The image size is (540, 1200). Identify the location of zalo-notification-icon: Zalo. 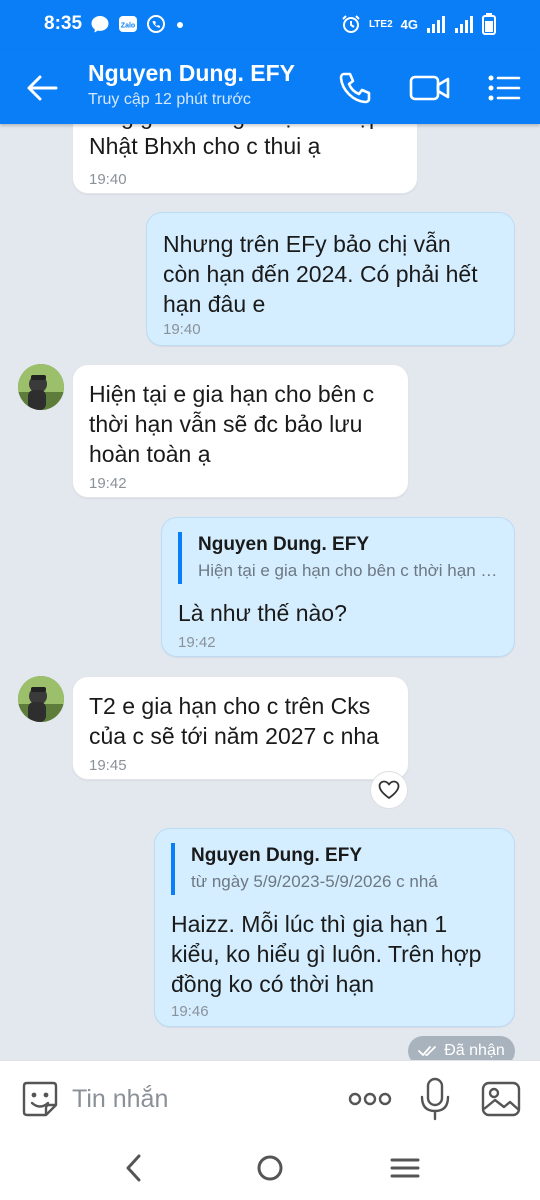
(128, 24).